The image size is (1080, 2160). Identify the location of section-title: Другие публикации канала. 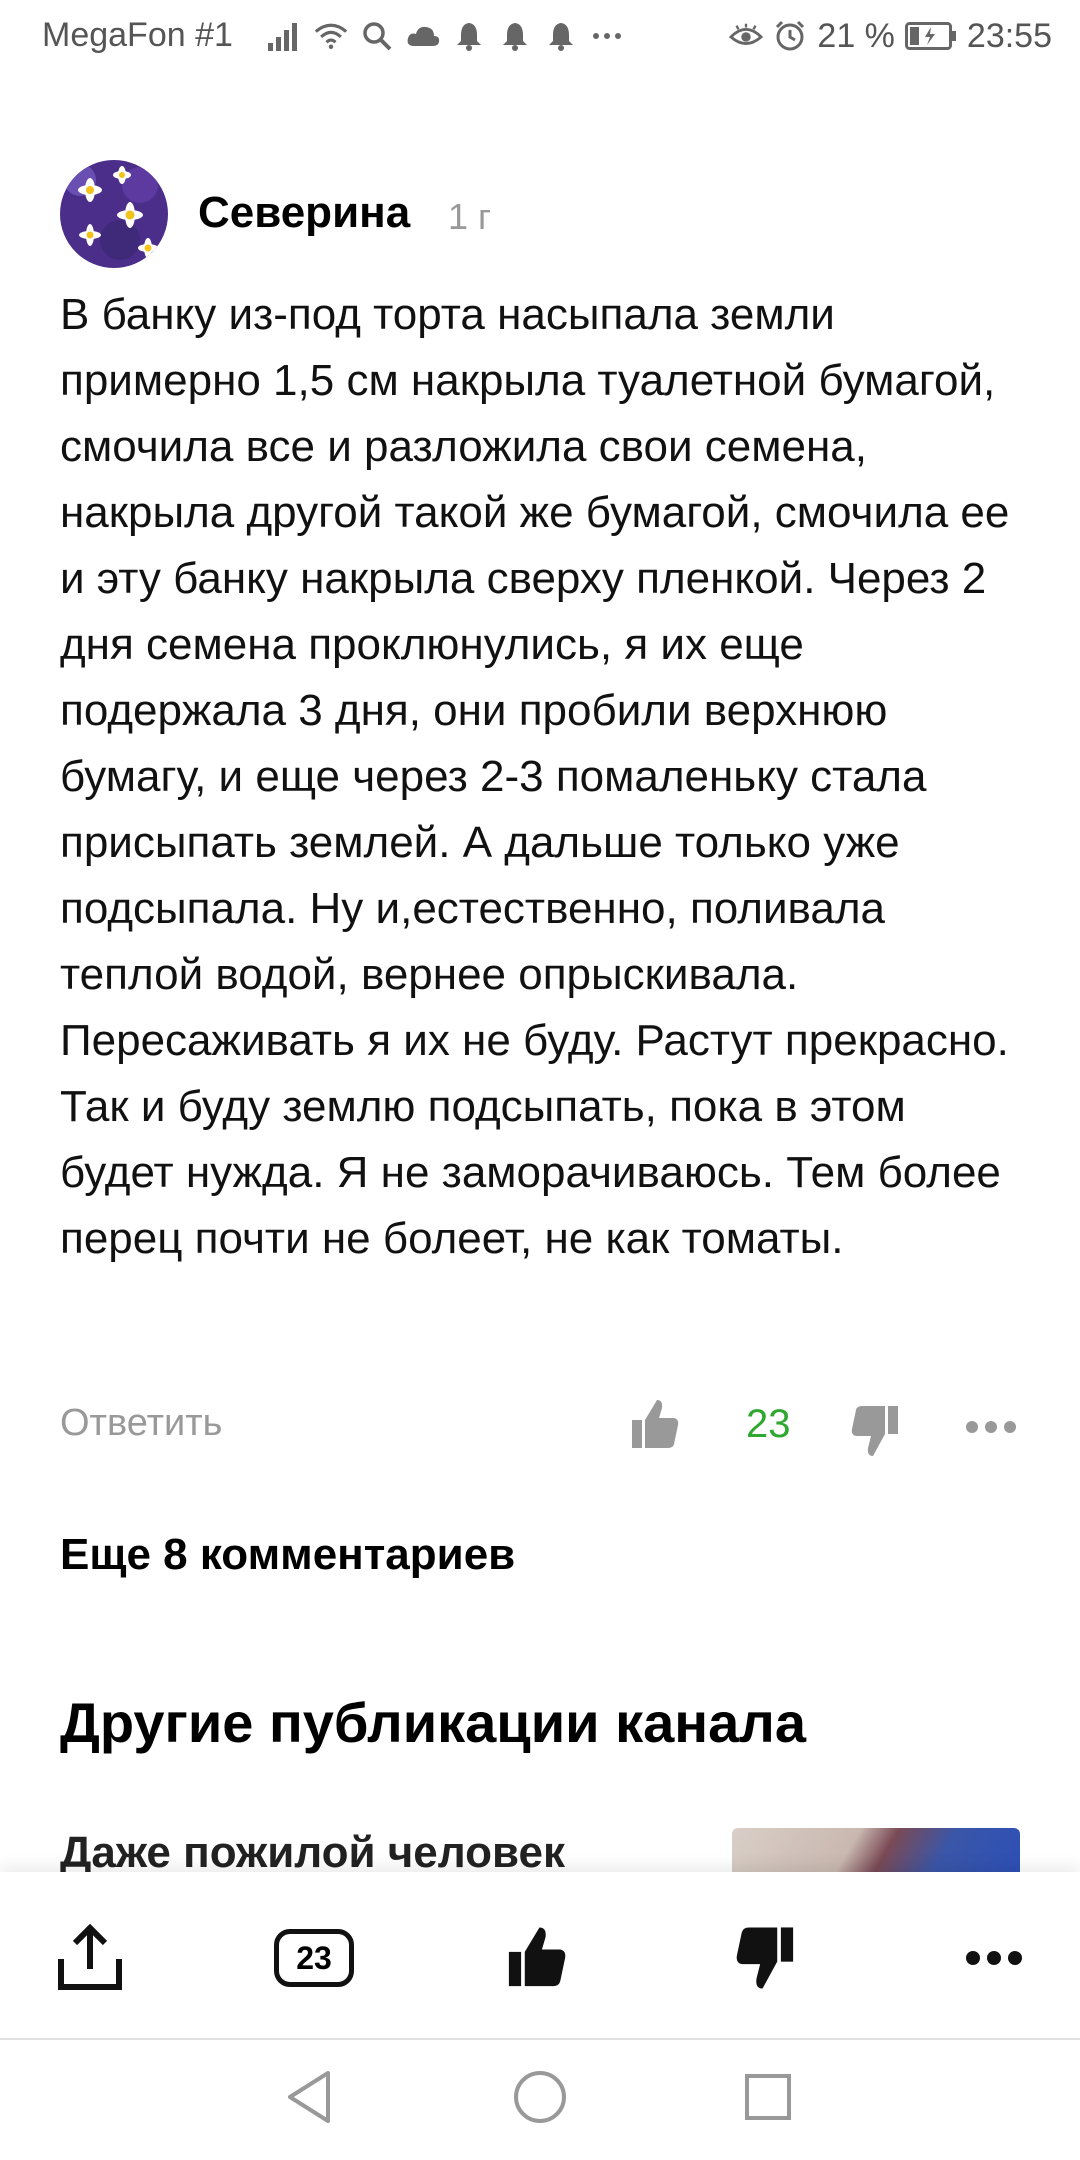
(433, 1722).